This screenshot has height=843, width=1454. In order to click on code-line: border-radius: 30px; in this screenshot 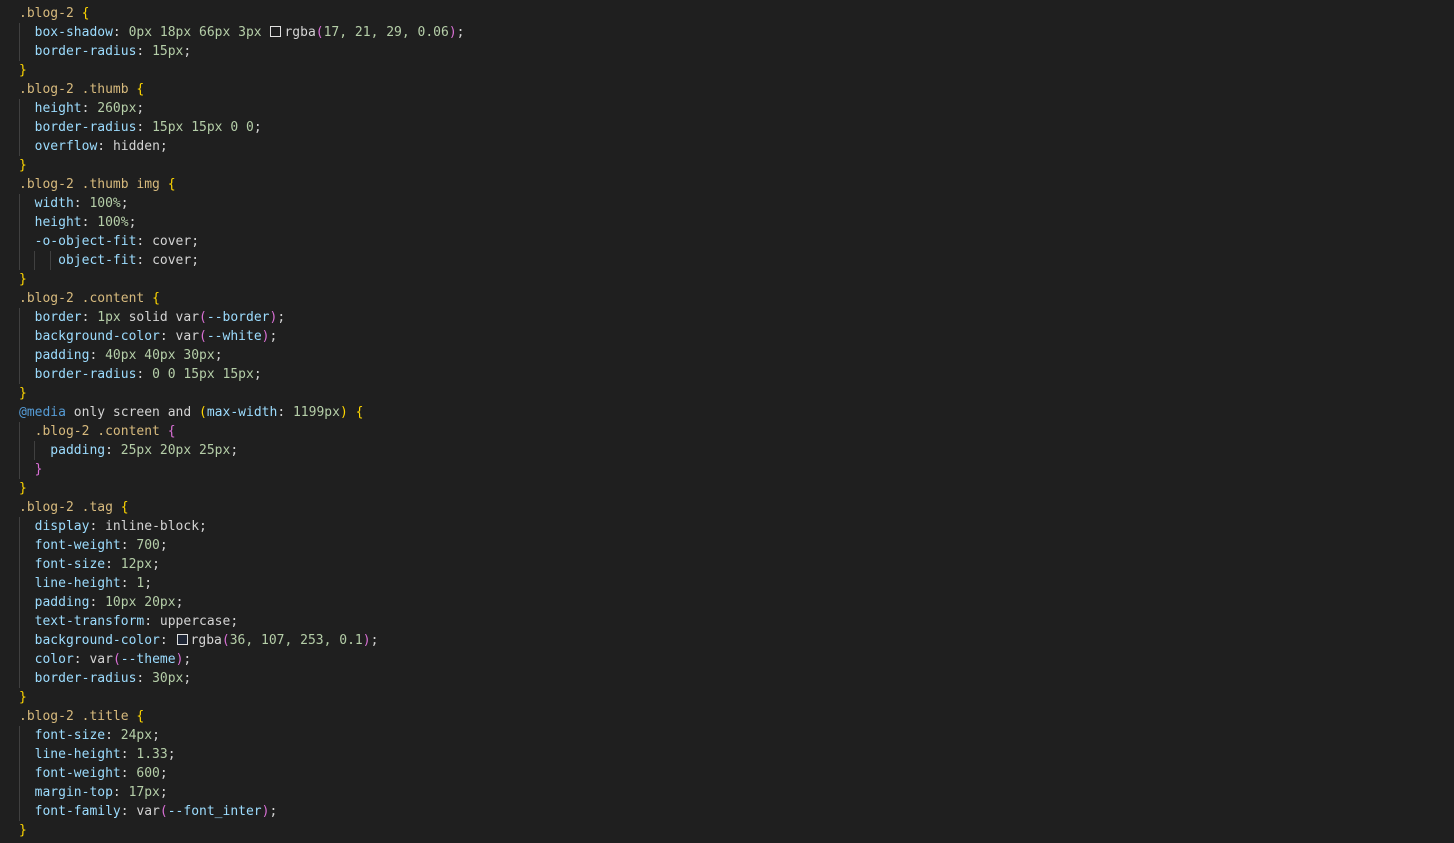, I will do `click(727, 678)`.